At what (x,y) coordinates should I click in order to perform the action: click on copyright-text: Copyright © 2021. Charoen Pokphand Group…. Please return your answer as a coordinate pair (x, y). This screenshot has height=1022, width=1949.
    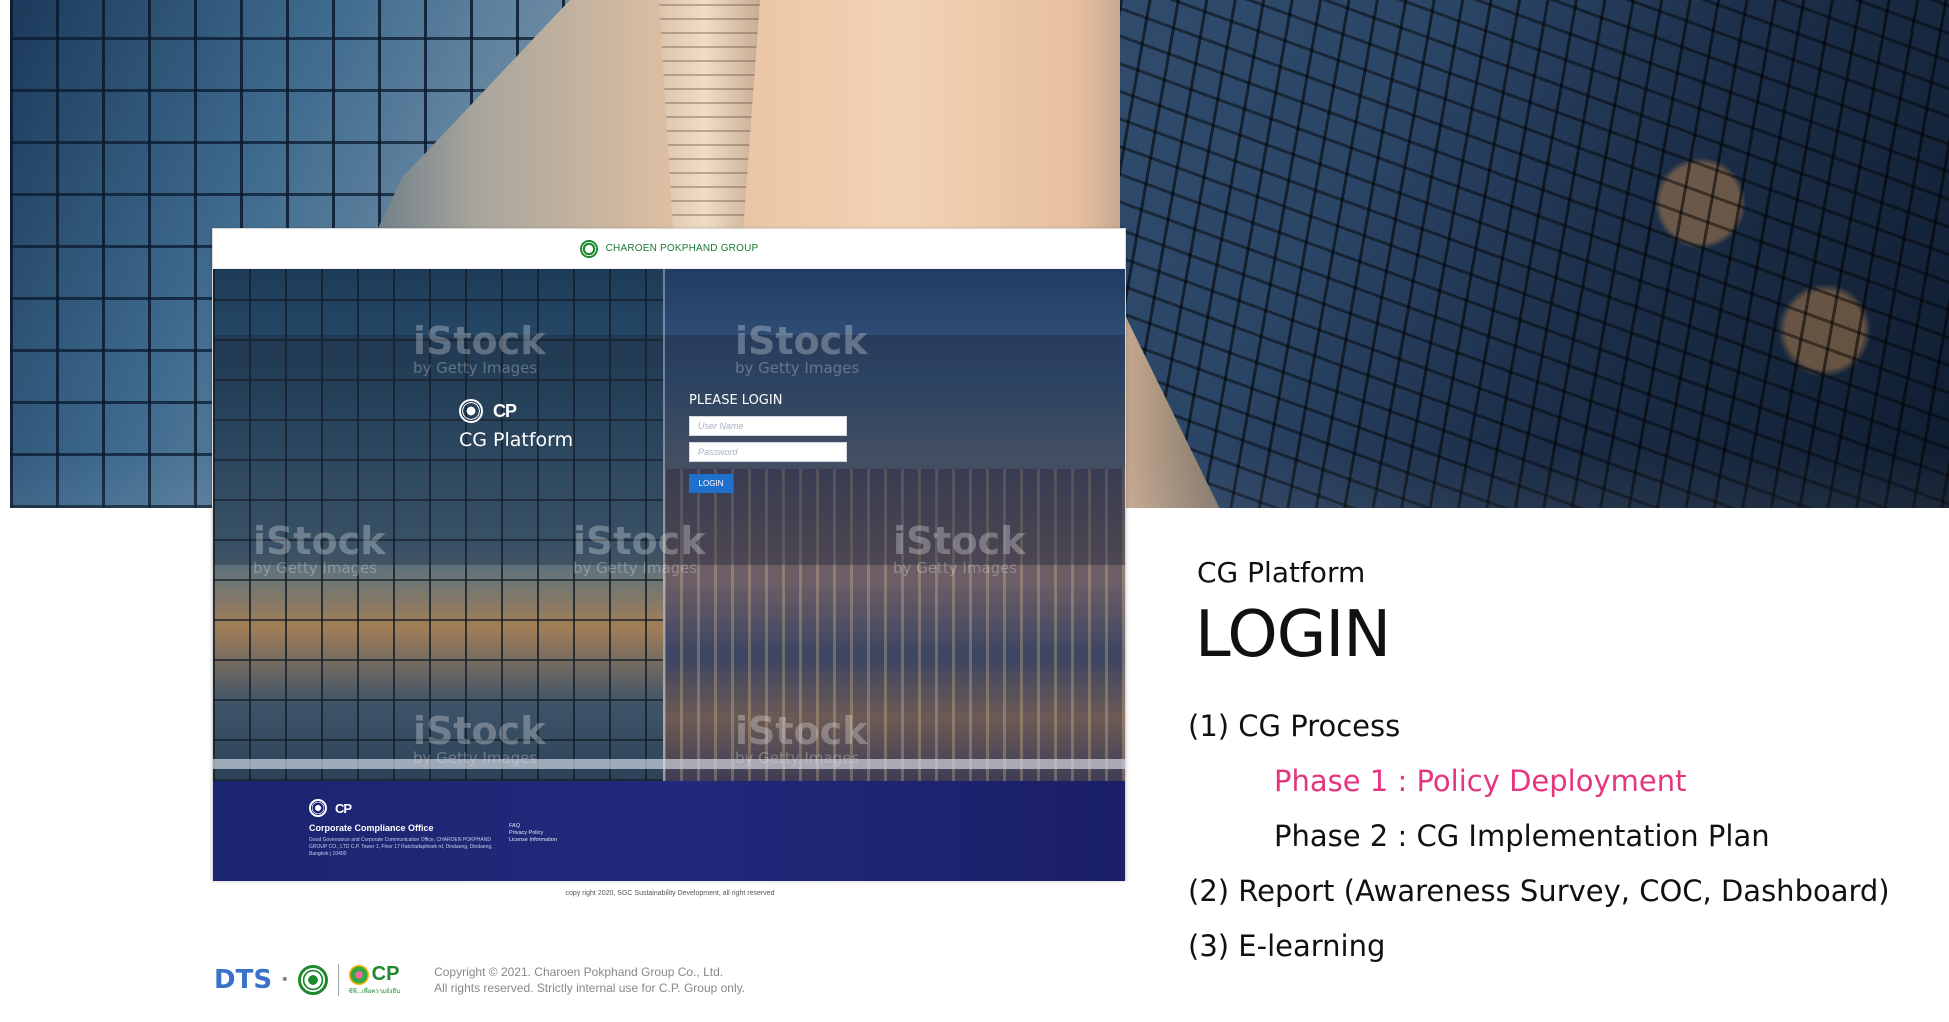
    Looking at the image, I should click on (589, 980).